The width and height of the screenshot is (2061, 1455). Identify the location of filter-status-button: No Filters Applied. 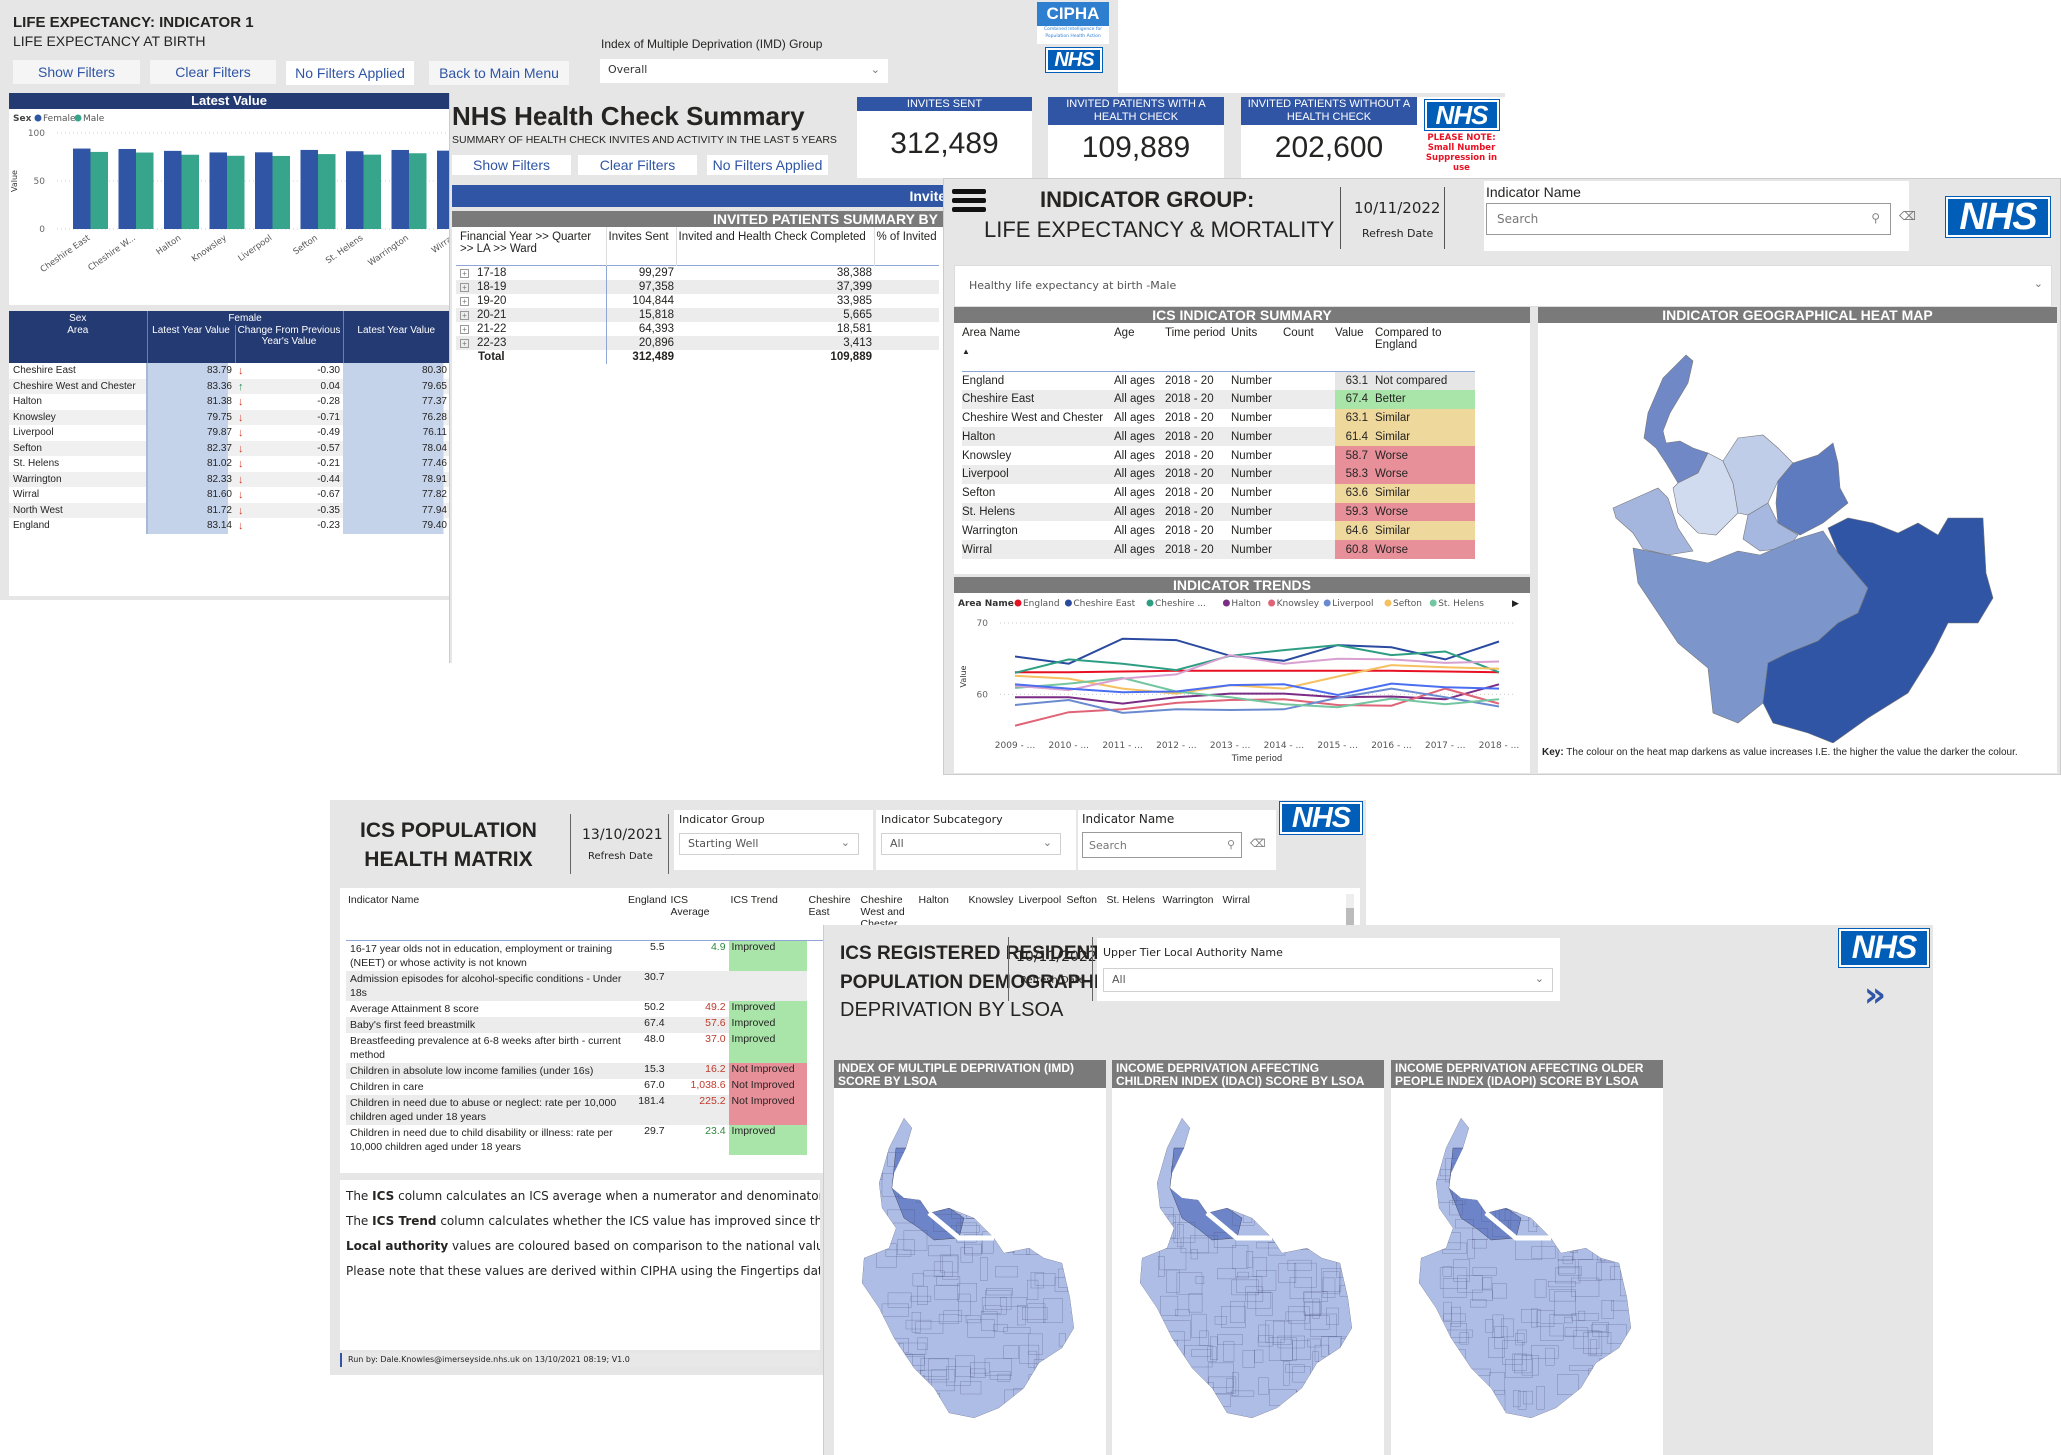
(350, 73).